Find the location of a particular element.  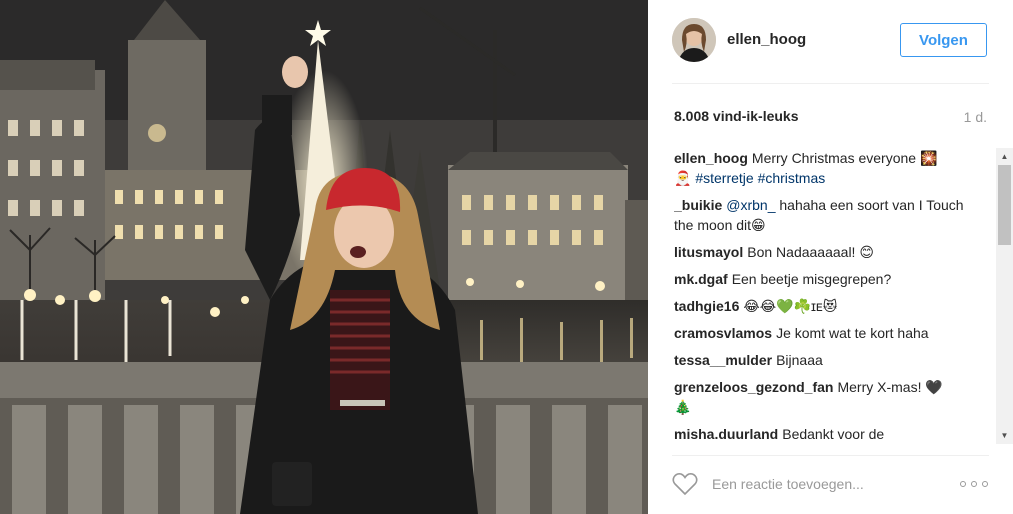

list-item: tessa__mulder Bijnaaa is located at coordinates (824, 360).